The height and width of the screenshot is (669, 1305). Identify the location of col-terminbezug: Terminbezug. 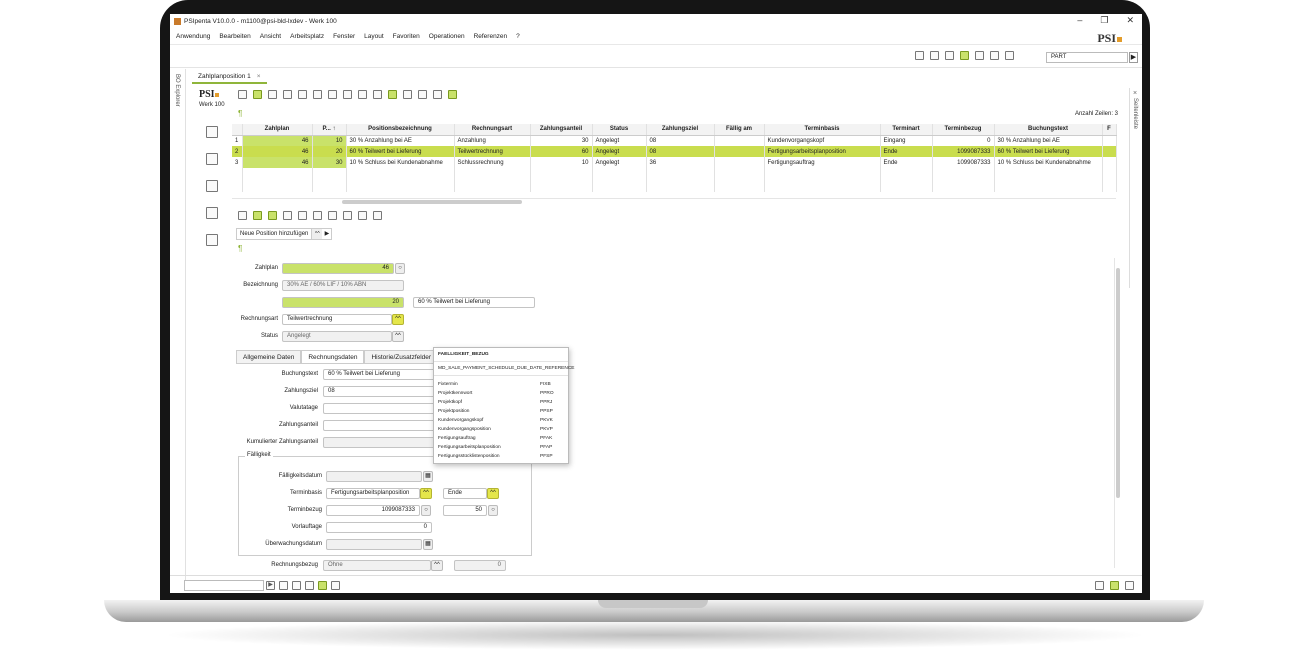
(963, 130).